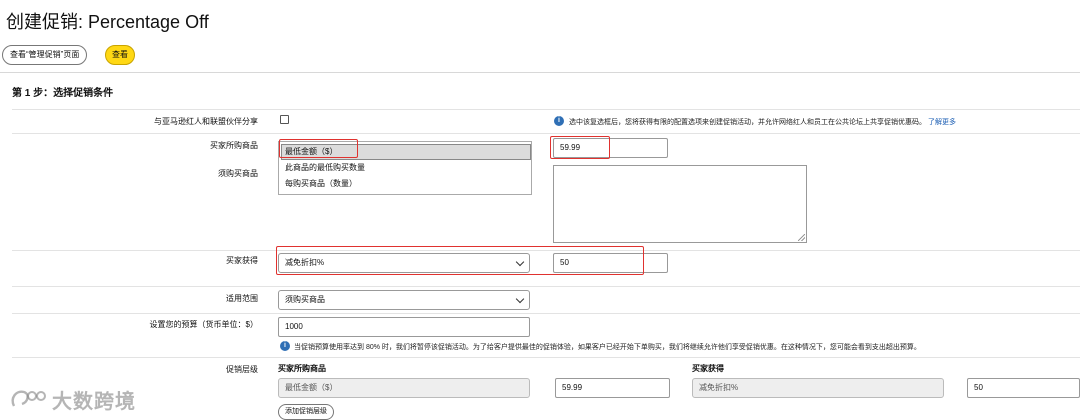 Image resolution: width=1080 pixels, height=420 pixels. I want to click on required-items-textarea, so click(680, 204).